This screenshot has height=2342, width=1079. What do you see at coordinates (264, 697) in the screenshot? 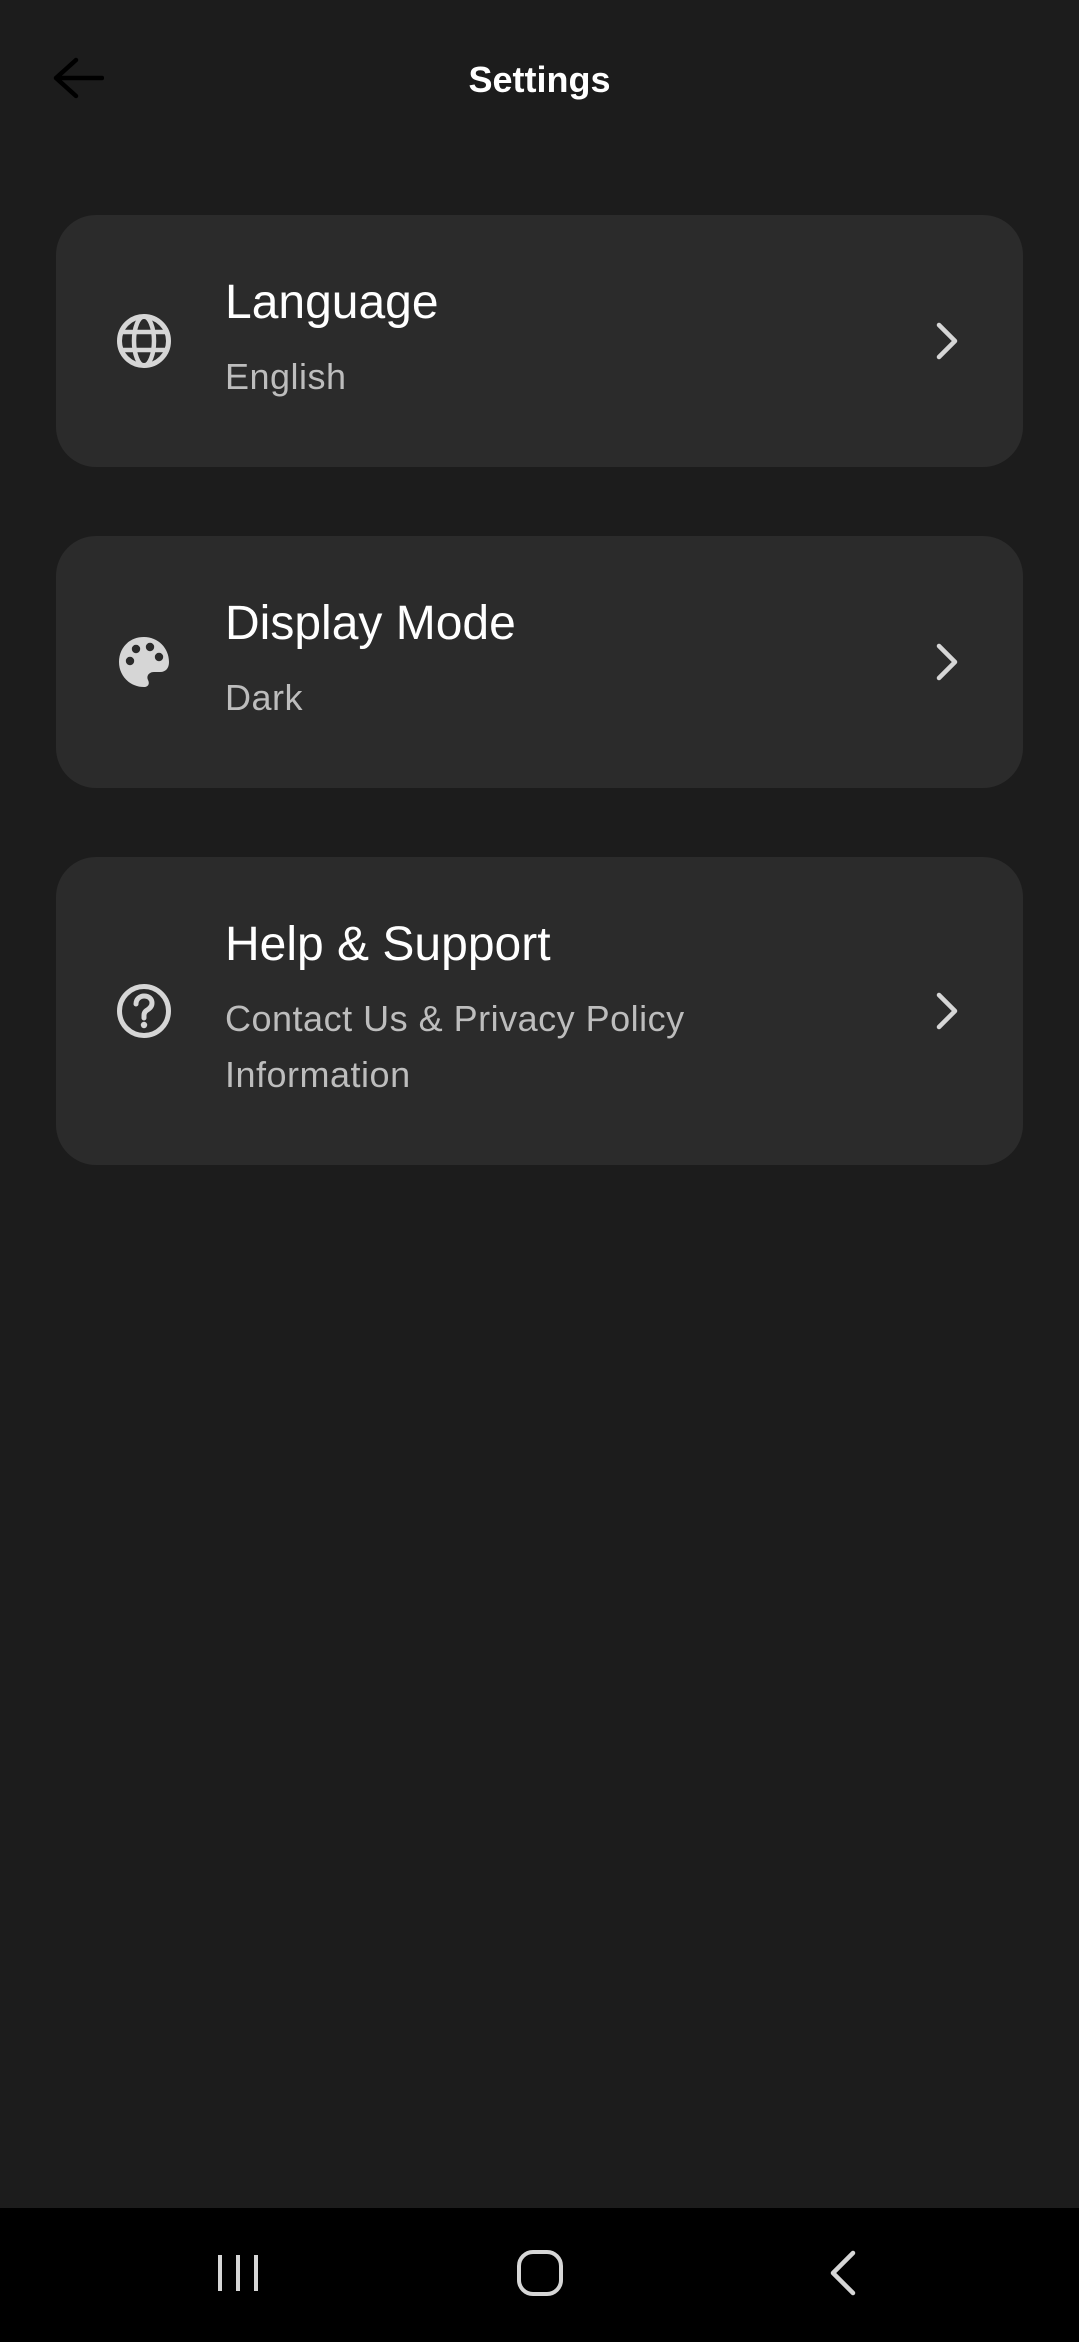
I see `display-mode-value: Dark` at bounding box center [264, 697].